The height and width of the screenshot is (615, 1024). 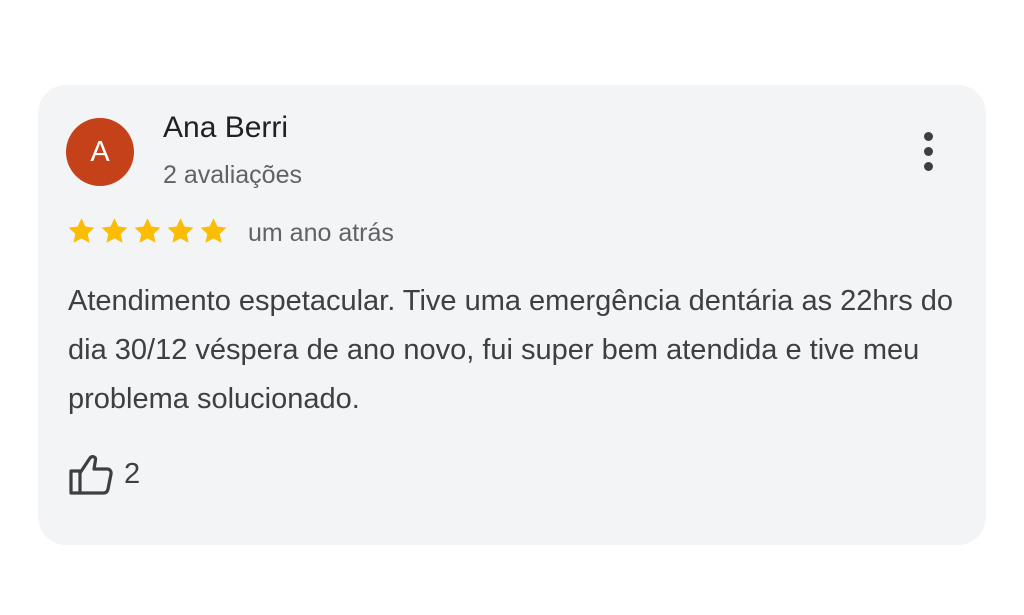 What do you see at coordinates (928, 151) in the screenshot?
I see `more-options-button` at bounding box center [928, 151].